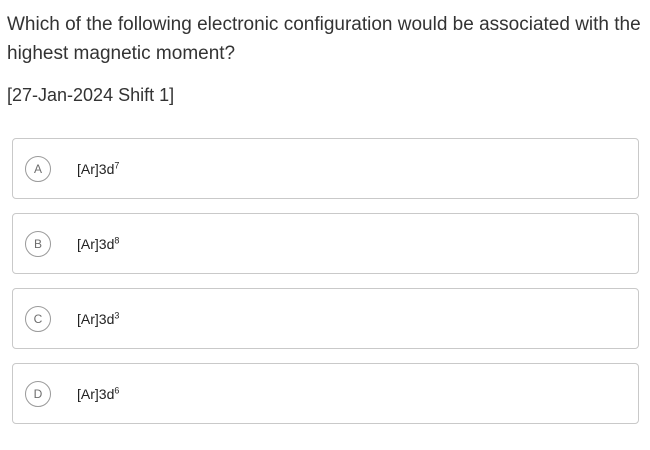 This screenshot has height=450, width=650. Describe the element at coordinates (117, 164) in the screenshot. I see `option-superscript-a: 7` at that location.